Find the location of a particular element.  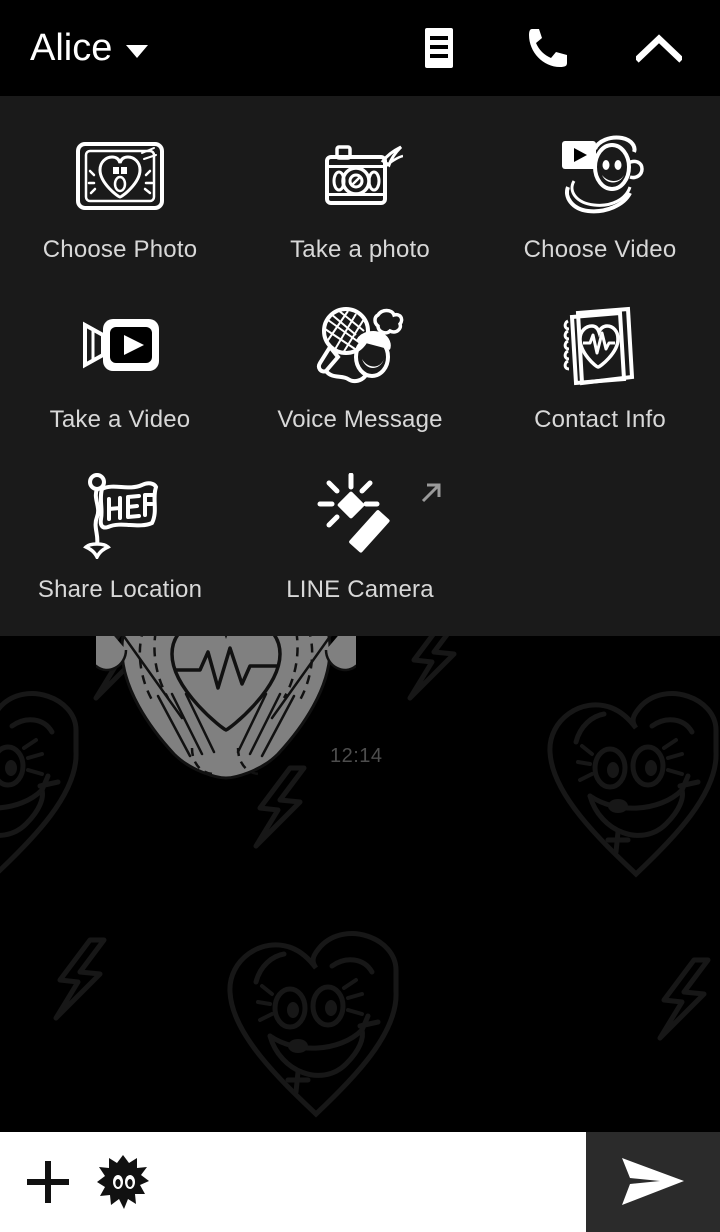

menu-list-icon is located at coordinates (439, 48).